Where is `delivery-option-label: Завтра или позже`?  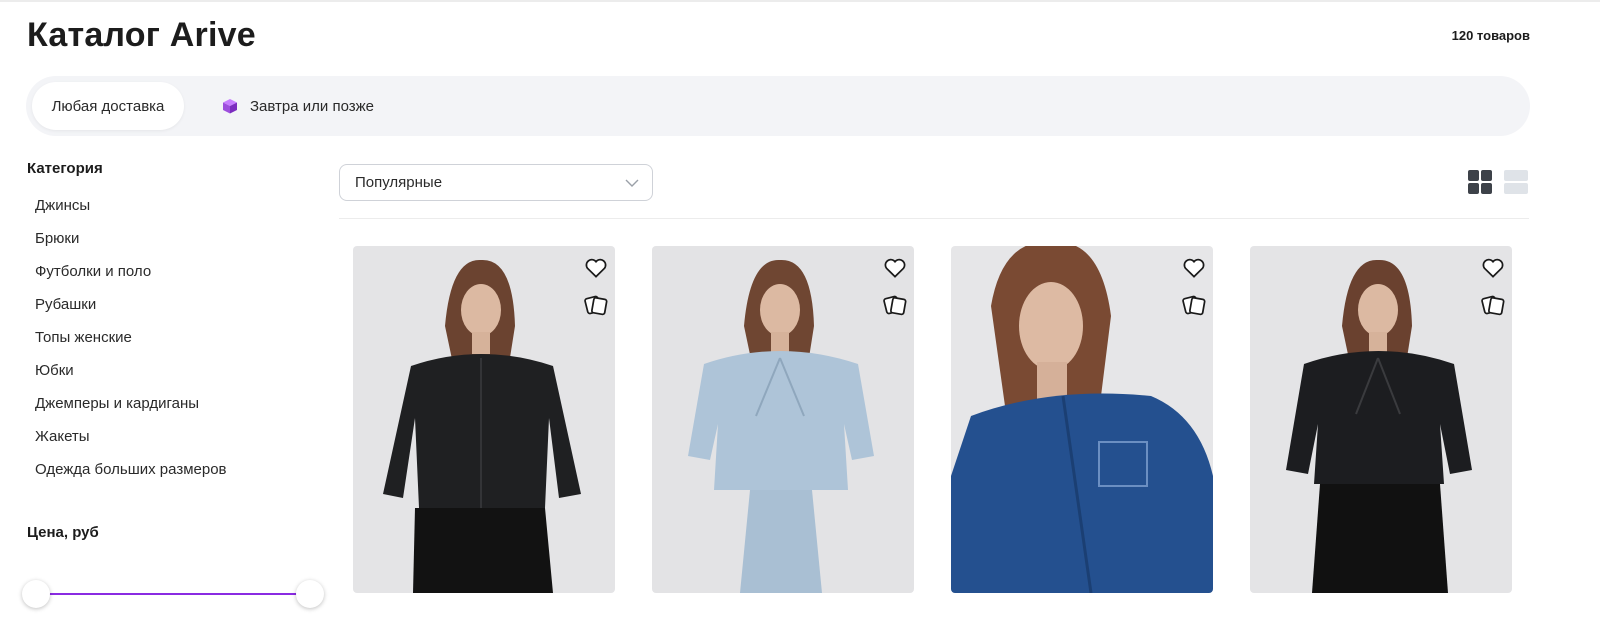 delivery-option-label: Завтра или позже is located at coordinates (312, 106).